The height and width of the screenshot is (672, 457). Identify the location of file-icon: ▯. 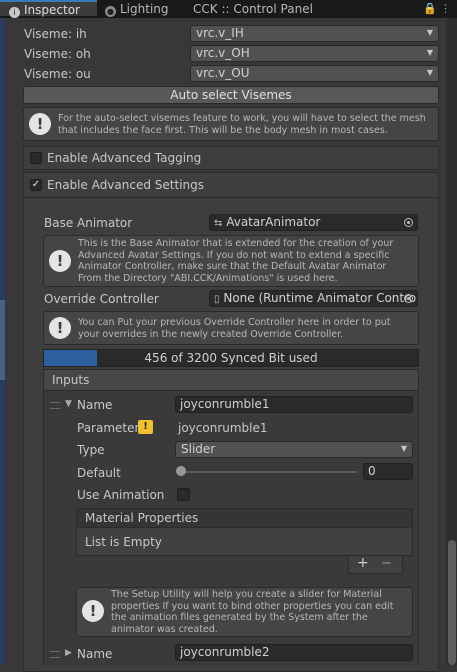
(217, 299).